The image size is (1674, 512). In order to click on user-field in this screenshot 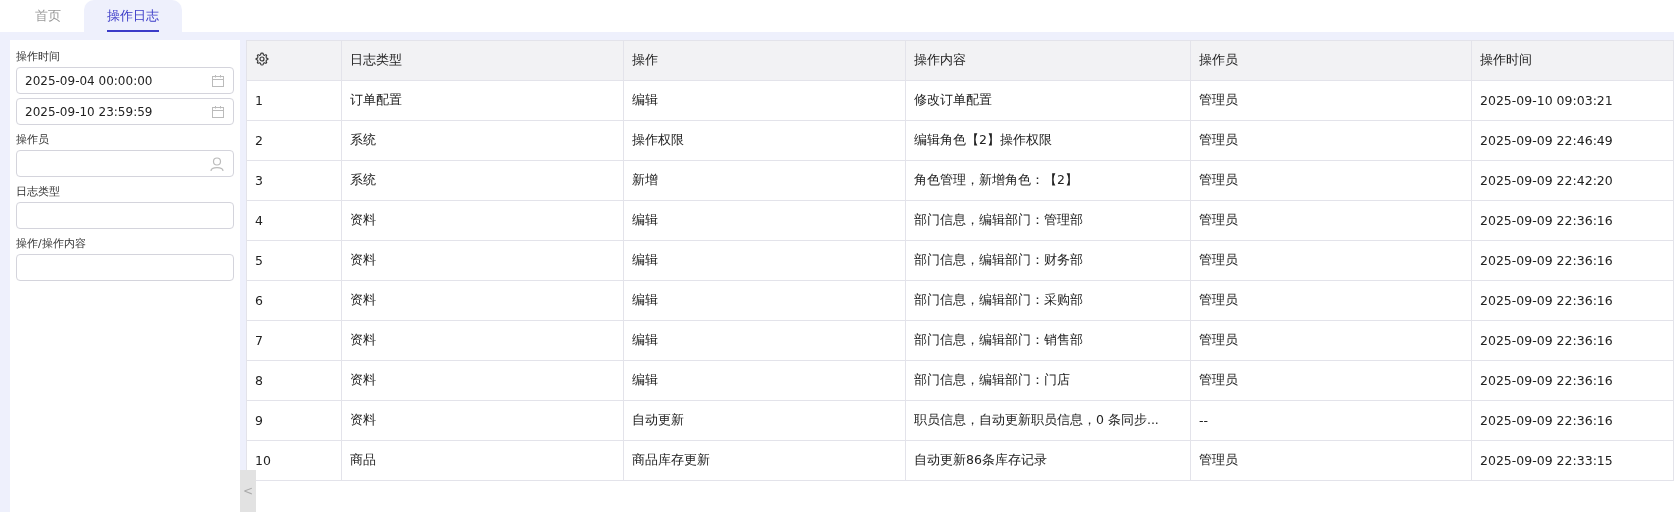, I will do `click(125, 163)`.